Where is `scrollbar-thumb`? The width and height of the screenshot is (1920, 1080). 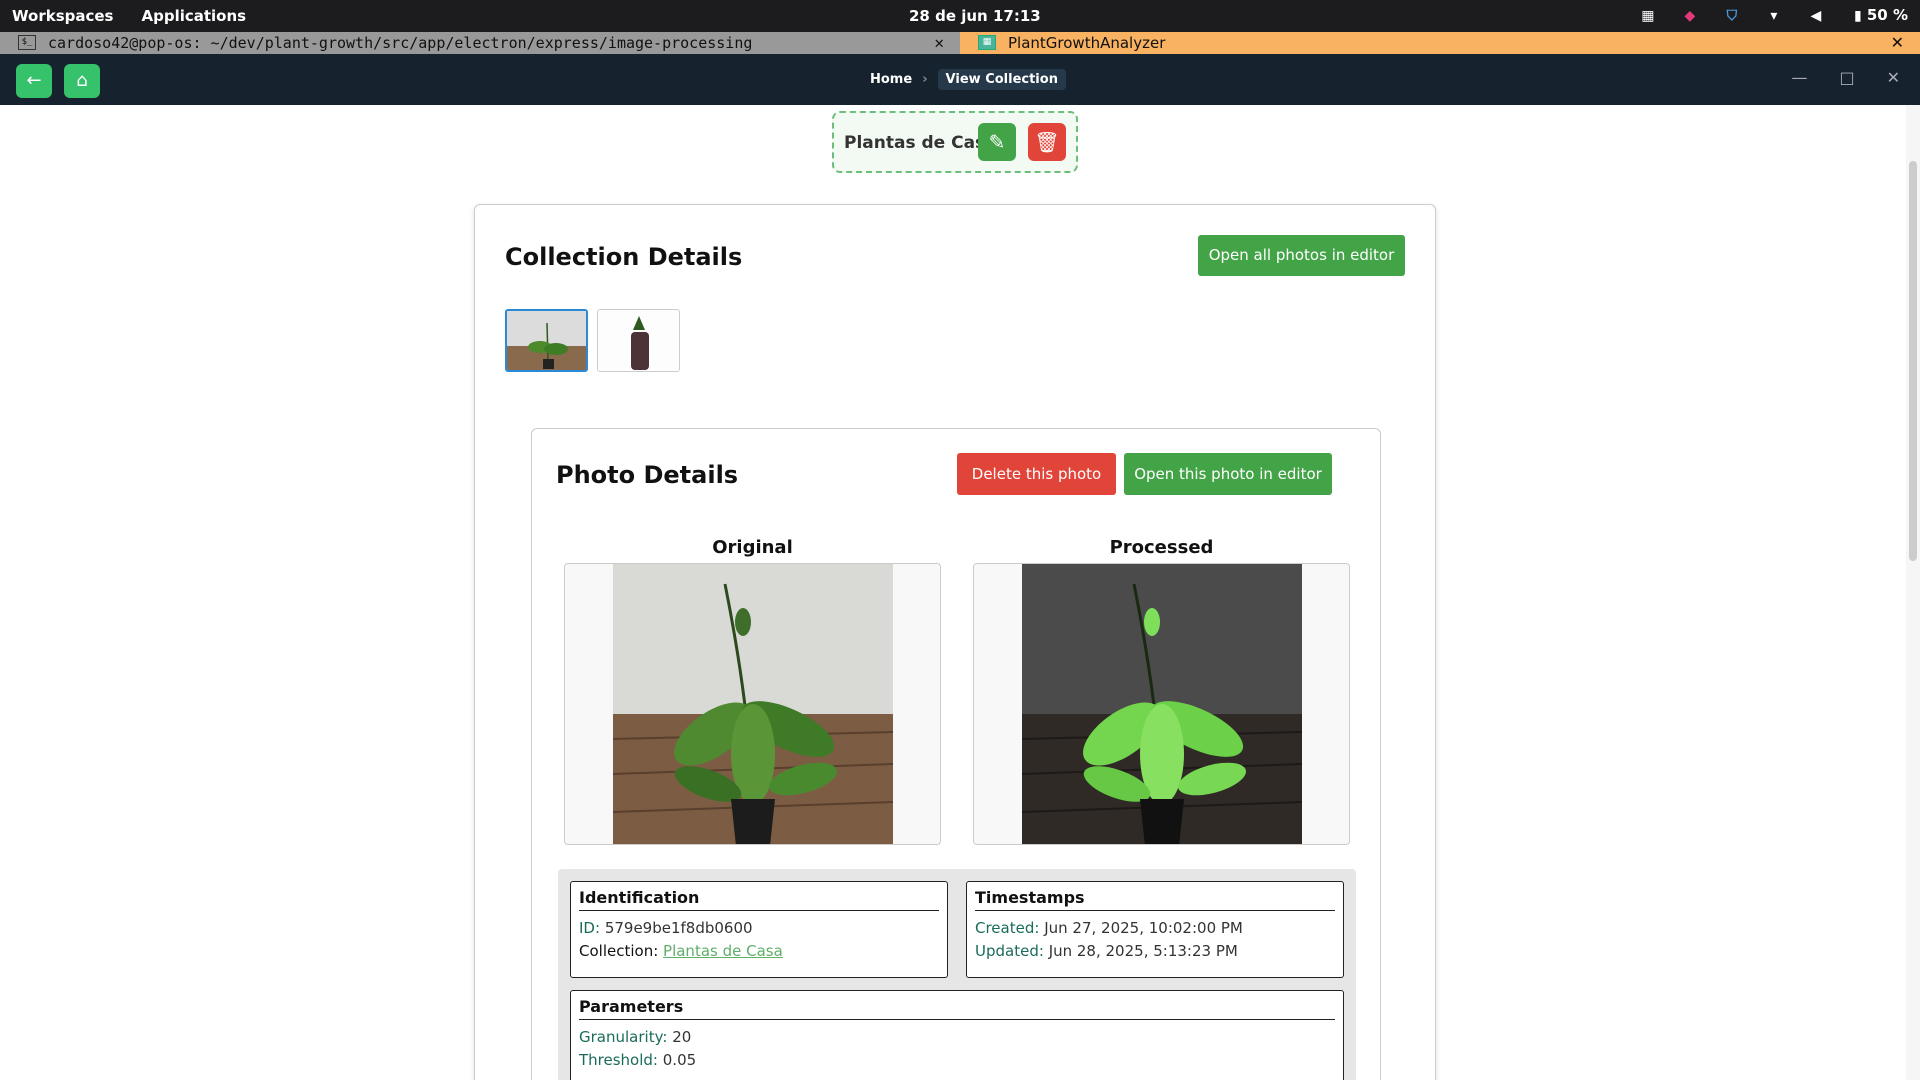 scrollbar-thumb is located at coordinates (1913, 361).